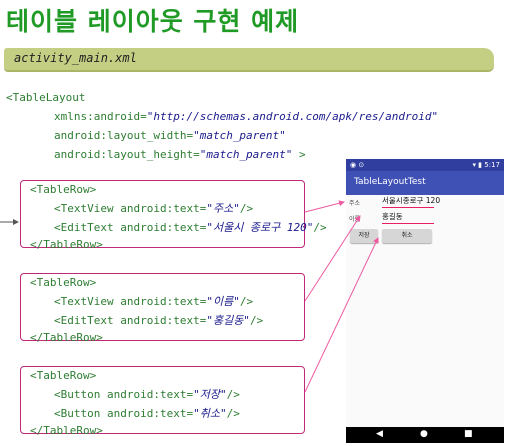 The width and height of the screenshot is (508, 446). I want to click on row3-arrow, so click(341, 315).